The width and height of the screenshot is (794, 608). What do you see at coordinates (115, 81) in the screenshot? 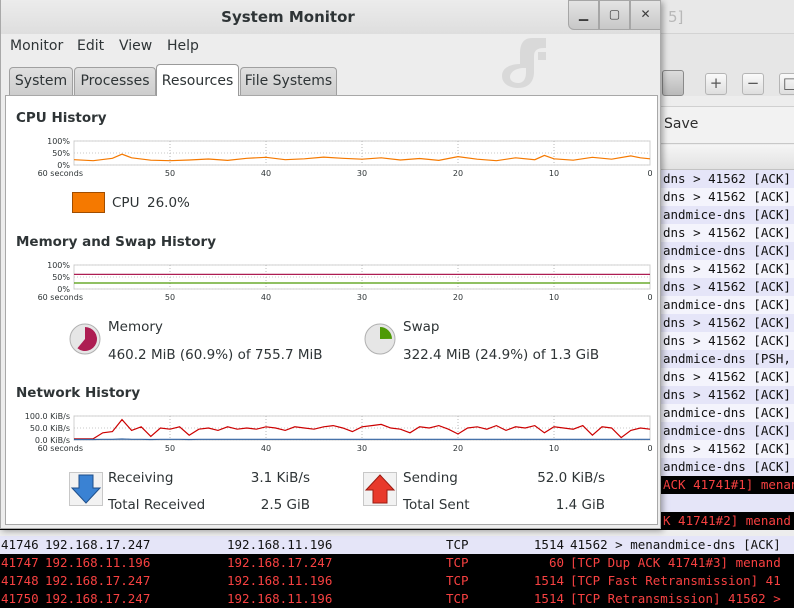
I see `tab-processes: Processes` at bounding box center [115, 81].